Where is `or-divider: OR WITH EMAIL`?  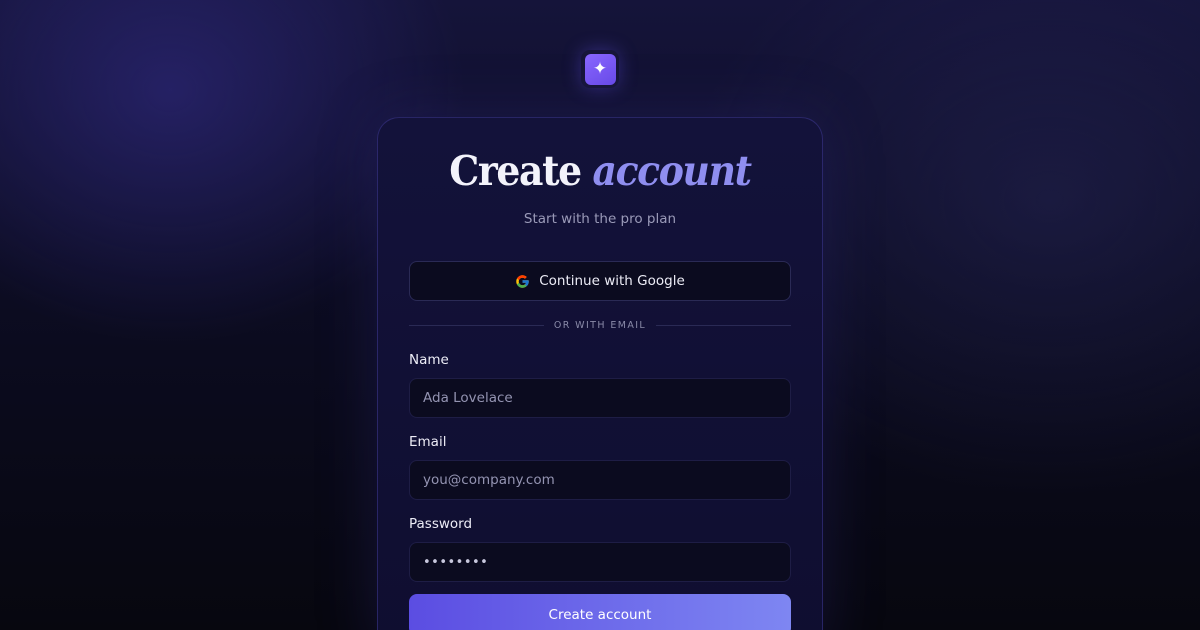 or-divider: OR WITH EMAIL is located at coordinates (600, 325).